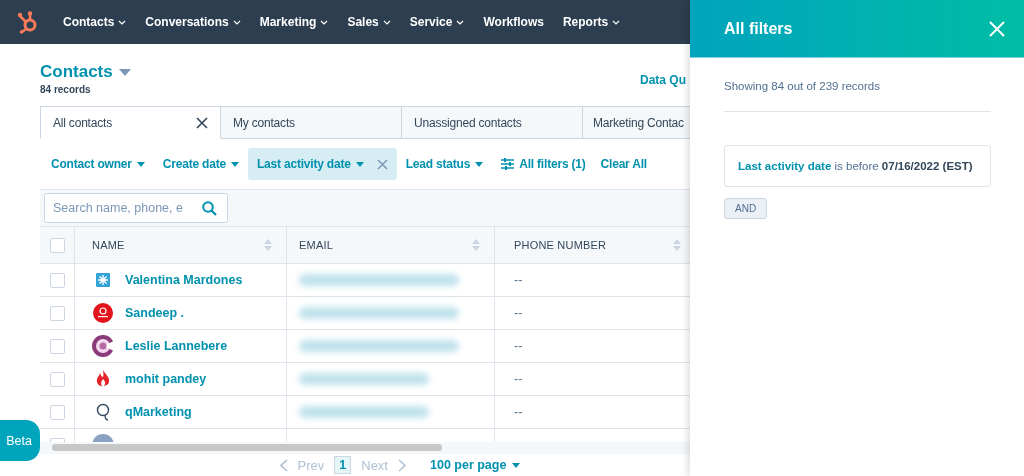 The image size is (1024, 476). What do you see at coordinates (543, 164) in the screenshot?
I see `all-filters-button: All filters (1)` at bounding box center [543, 164].